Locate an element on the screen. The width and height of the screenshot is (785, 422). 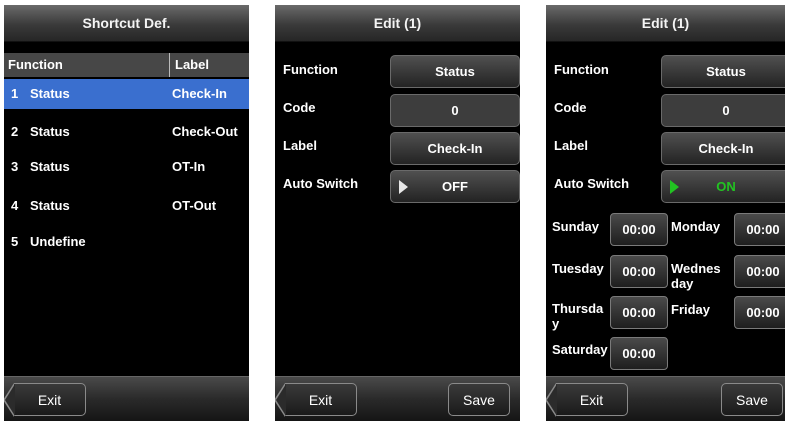
auto-switch-toggle: ON is located at coordinates (723, 186).